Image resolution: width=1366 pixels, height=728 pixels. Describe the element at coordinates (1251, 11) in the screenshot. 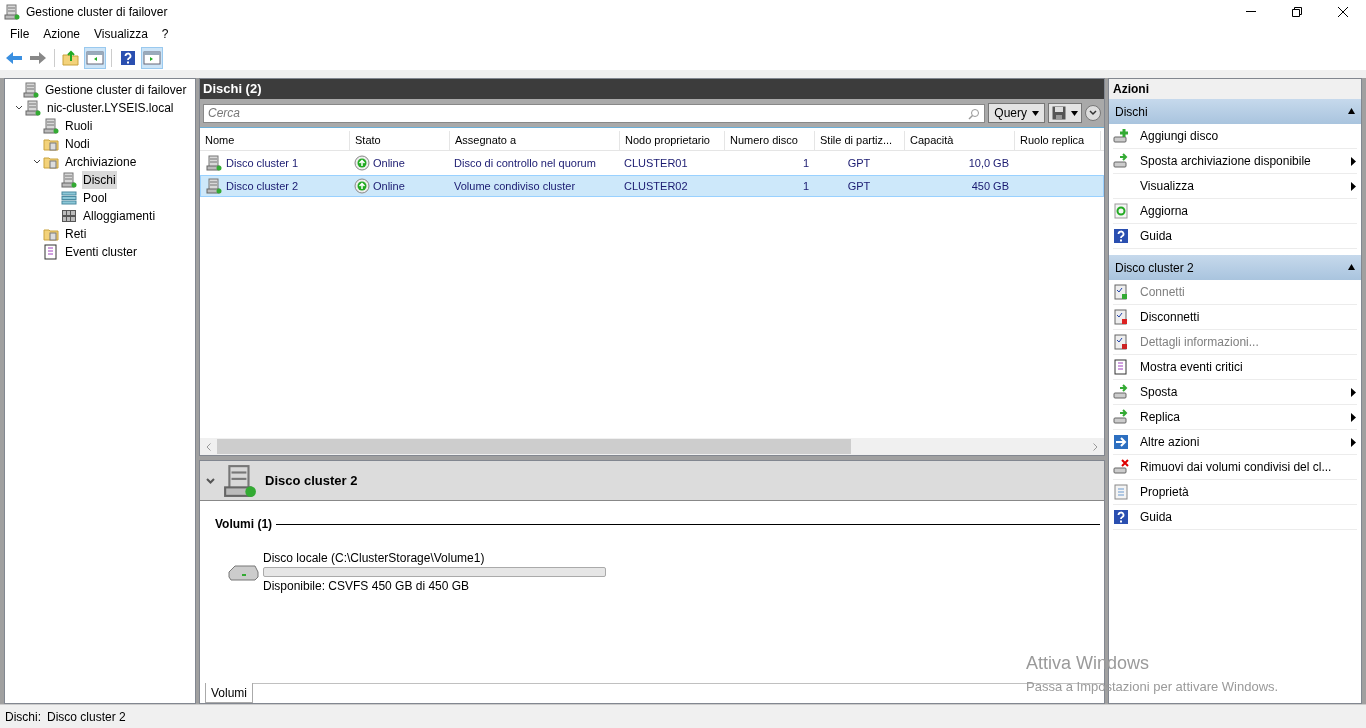

I see `minimize-icon` at that location.